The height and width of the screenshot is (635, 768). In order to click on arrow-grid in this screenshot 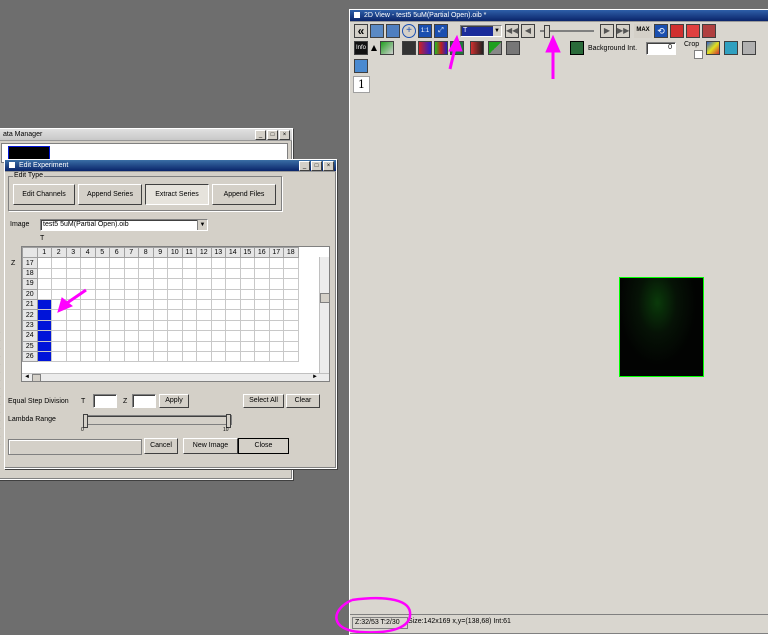, I will do `click(72, 300)`.